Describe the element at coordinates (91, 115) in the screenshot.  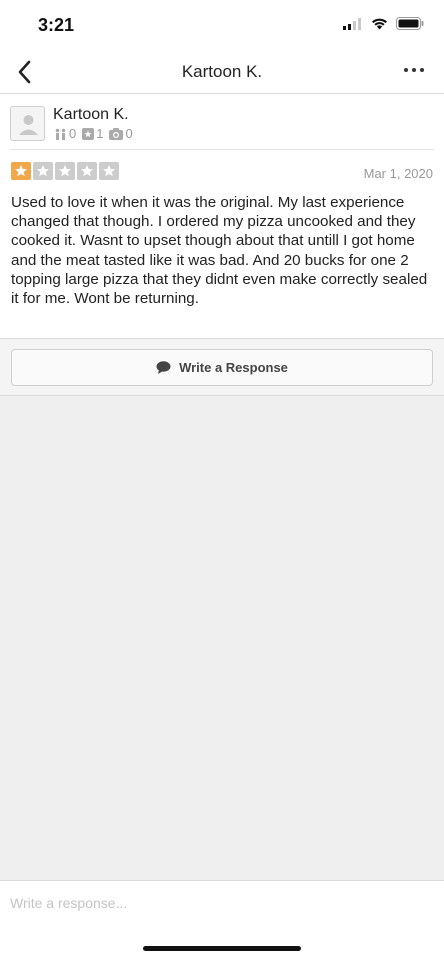
I see `author-name: Kartoon K.` at that location.